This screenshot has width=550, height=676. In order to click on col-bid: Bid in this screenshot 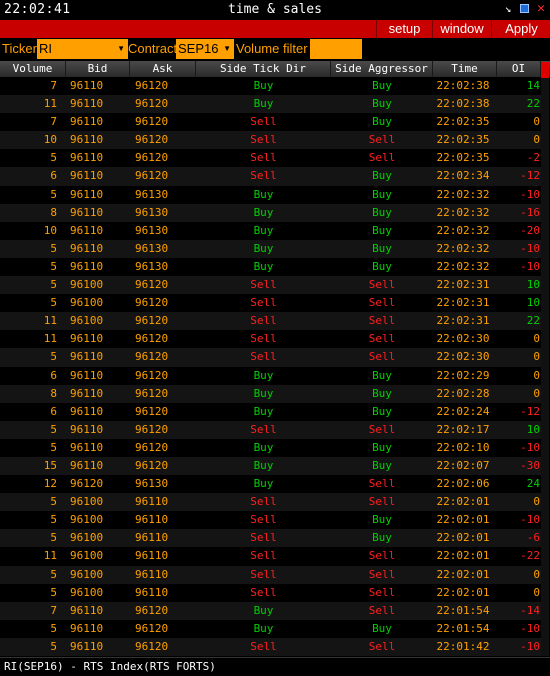, I will do `click(98, 69)`.